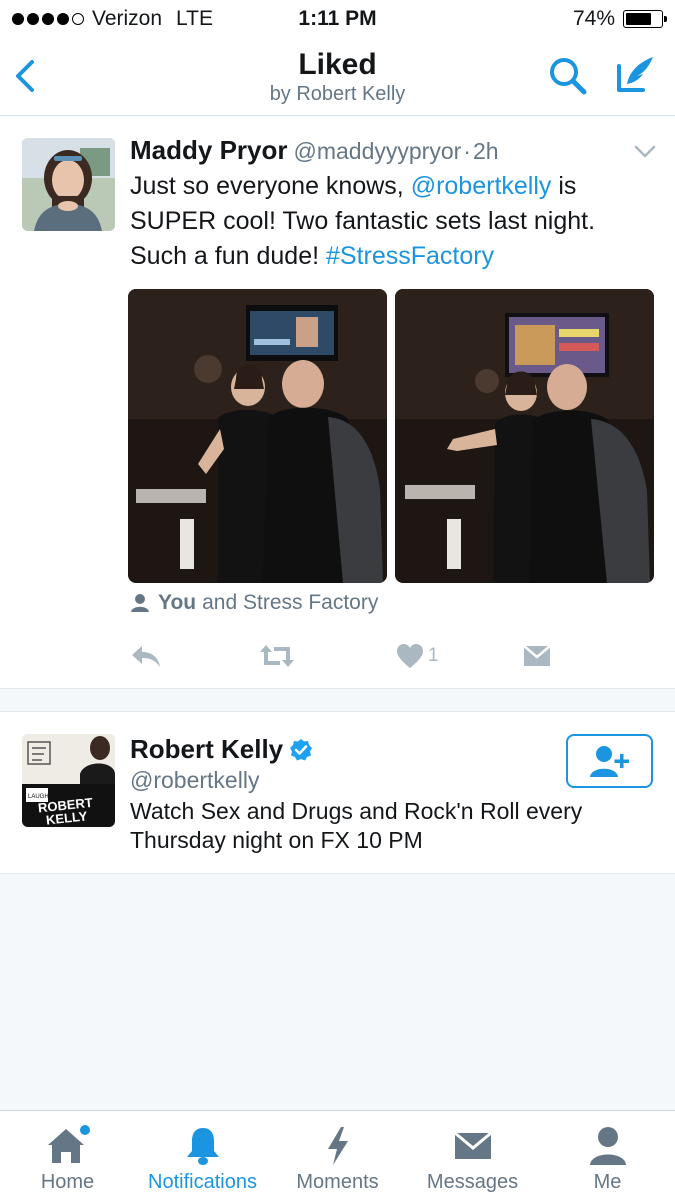 This screenshot has width=675, height=1200. I want to click on tweet-text-start: Just so everyone knows,, so click(270, 186).